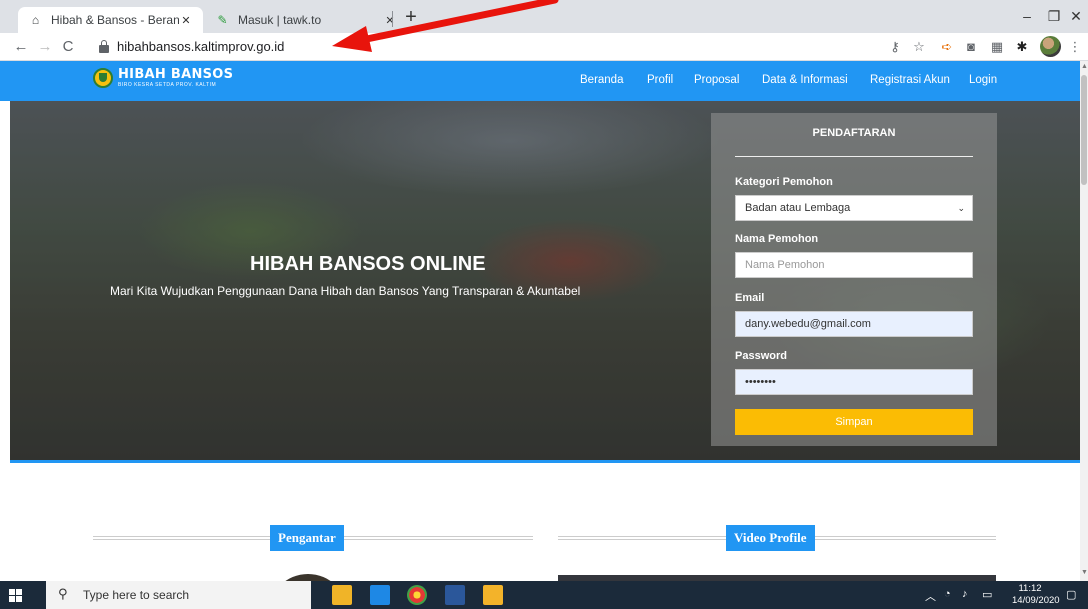  I want to click on tab-tawkto: ✎ Masuk | tawk.to ✕, so click(306, 20).